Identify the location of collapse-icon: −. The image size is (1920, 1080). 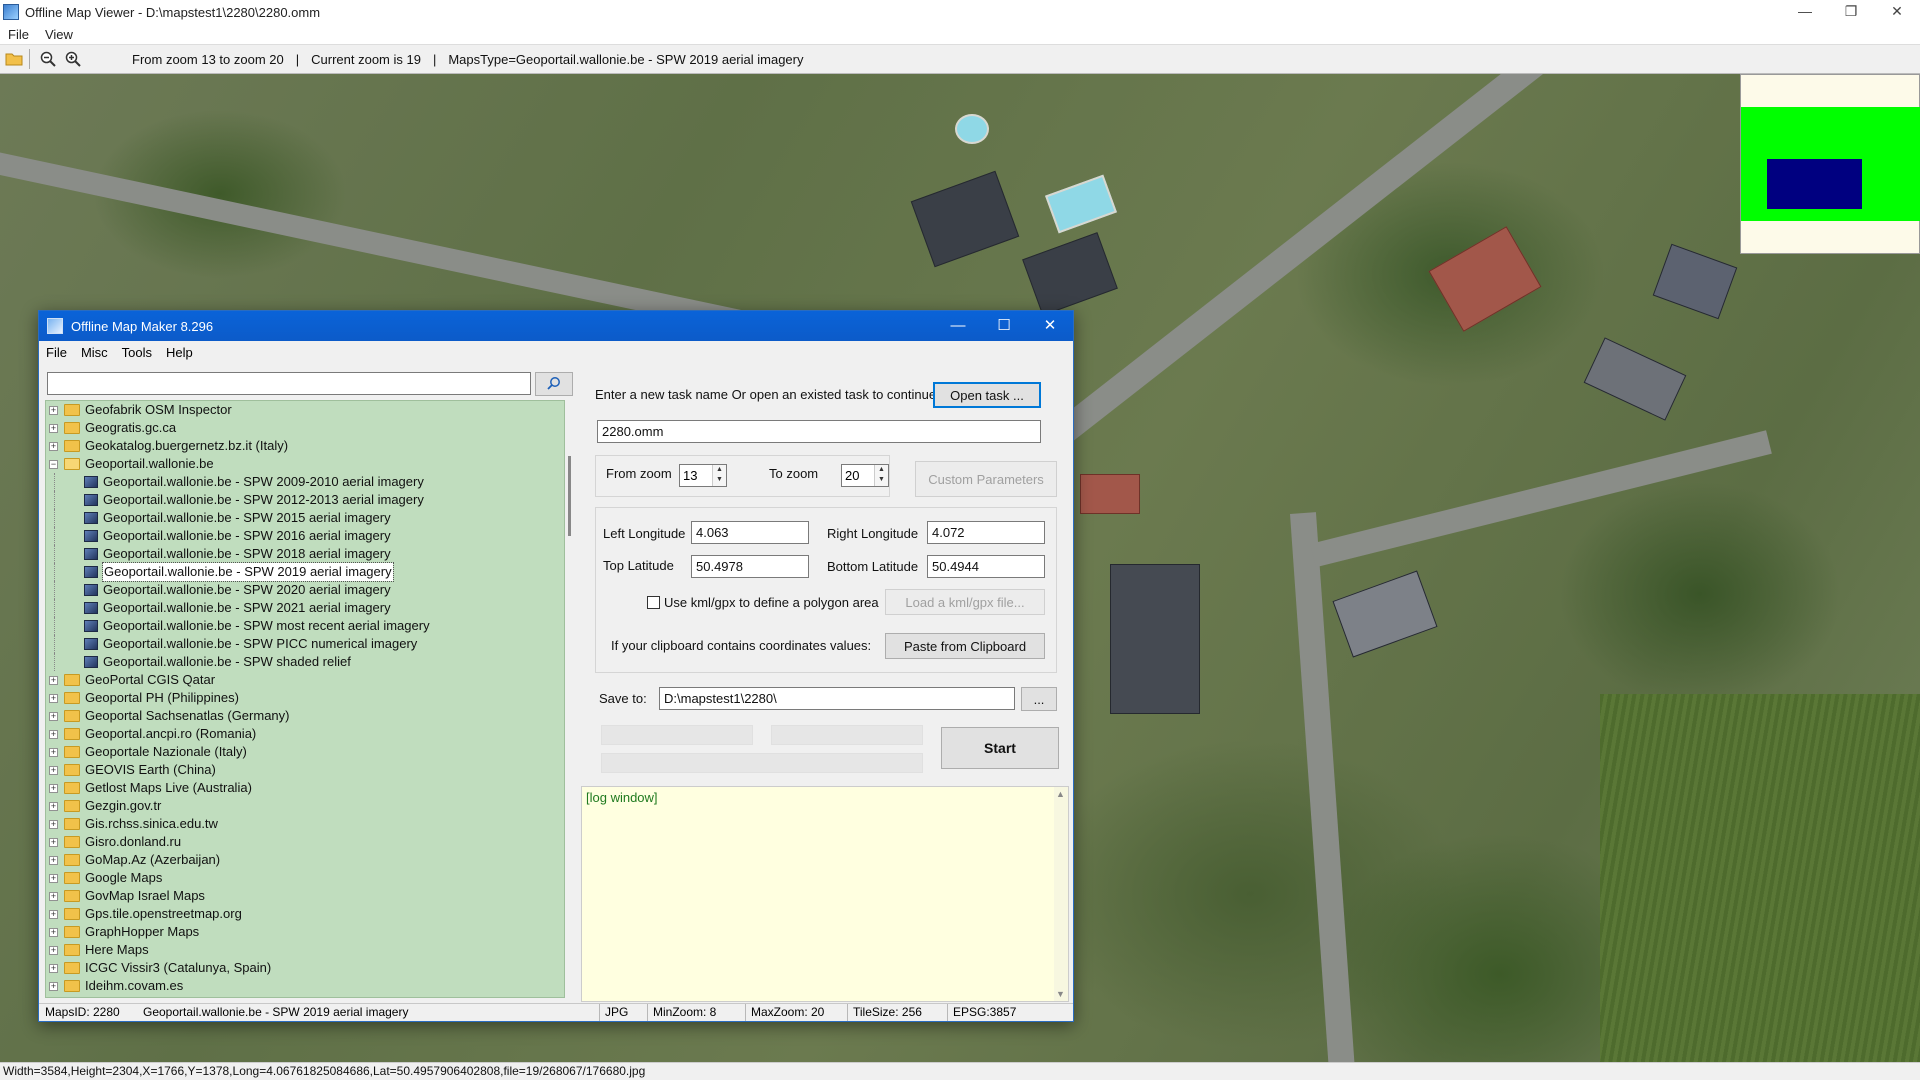
(53, 464).